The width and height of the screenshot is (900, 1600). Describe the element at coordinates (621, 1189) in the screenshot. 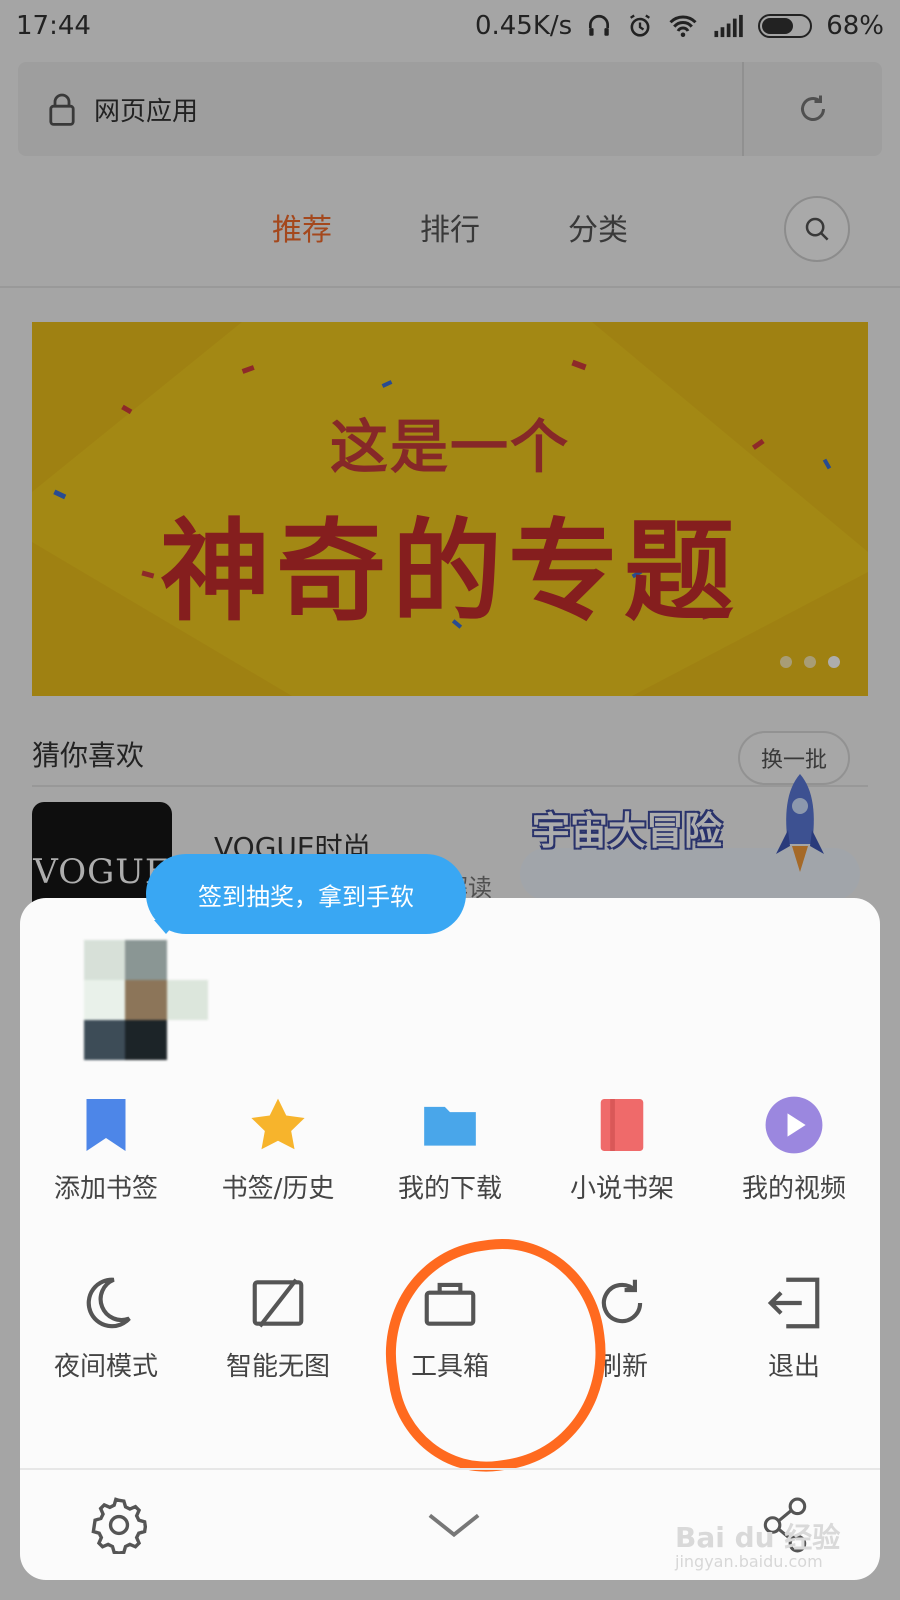

I see `menu-label: 小说书架` at that location.